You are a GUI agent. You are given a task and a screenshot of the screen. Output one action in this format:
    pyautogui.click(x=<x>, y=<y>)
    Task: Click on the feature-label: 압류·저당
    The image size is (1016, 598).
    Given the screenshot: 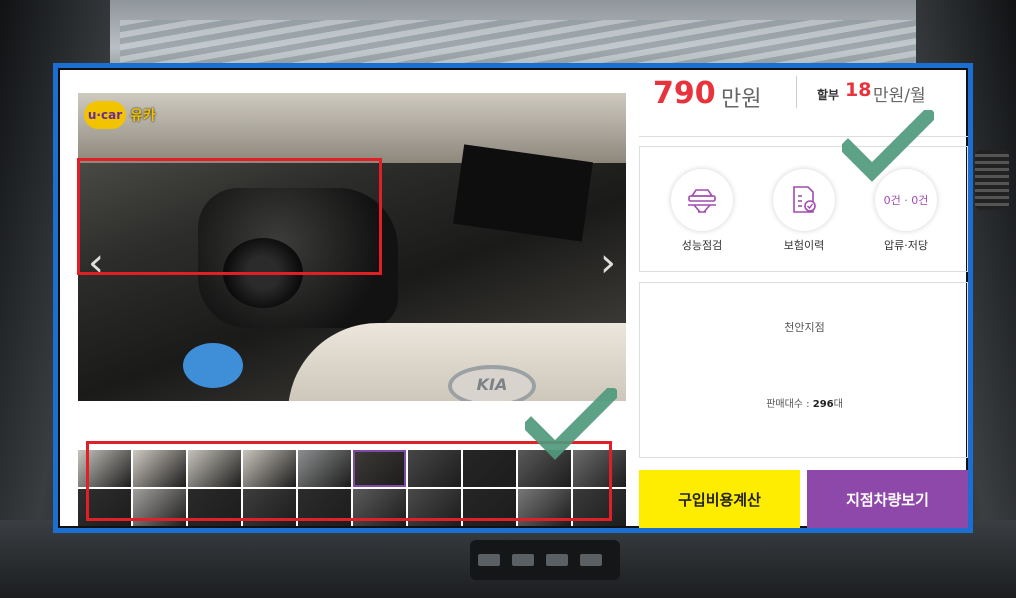 What is the action you would take?
    pyautogui.click(x=906, y=245)
    